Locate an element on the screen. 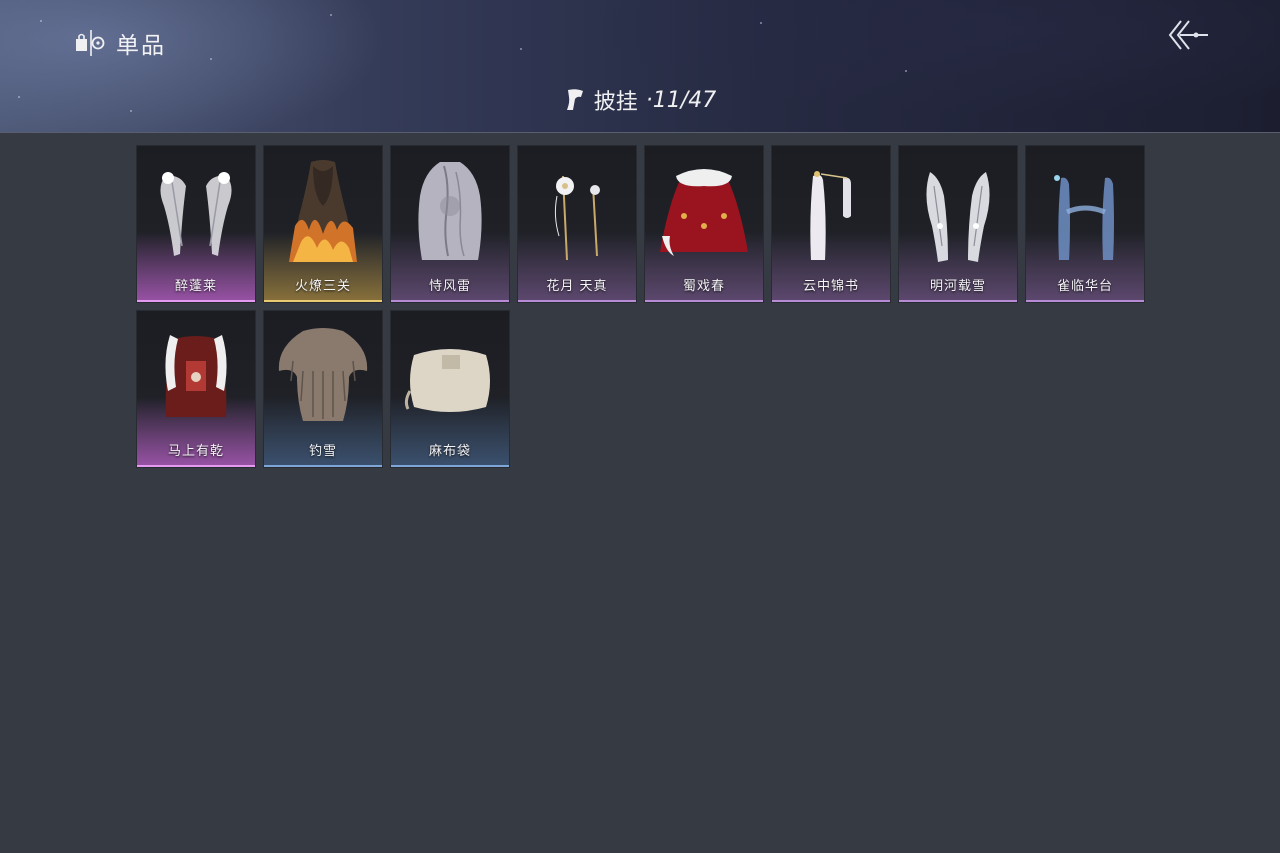 This screenshot has width=1280, height=853. red-fur-coat-icon is located at coordinates (196, 376).